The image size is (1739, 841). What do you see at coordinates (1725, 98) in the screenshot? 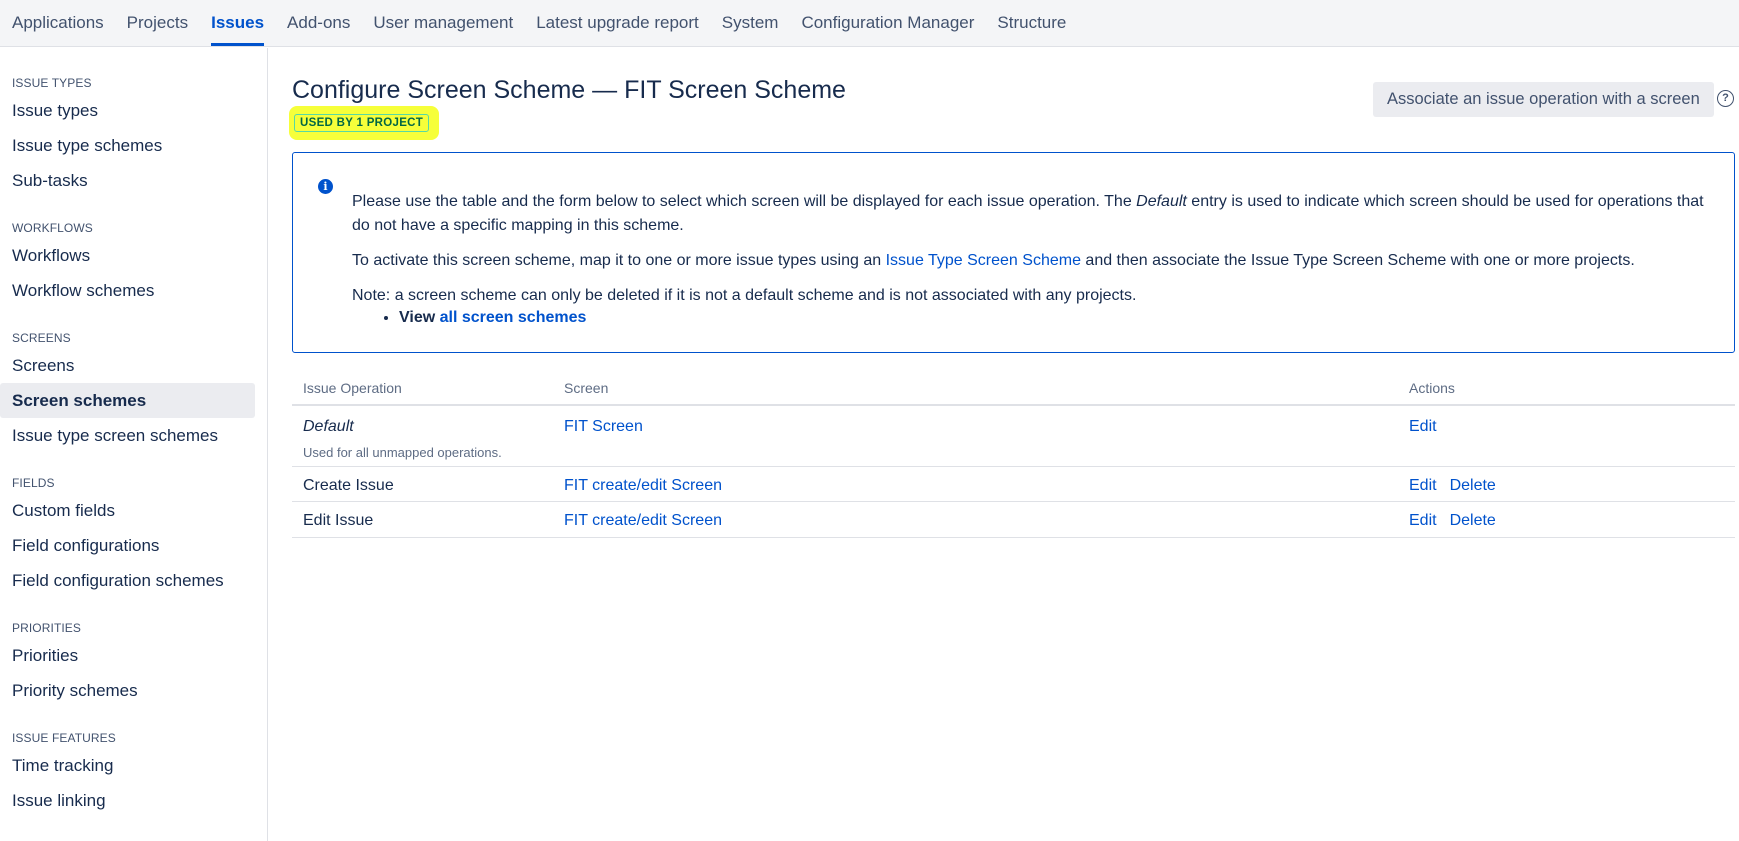
I see `help-icon: ?` at bounding box center [1725, 98].